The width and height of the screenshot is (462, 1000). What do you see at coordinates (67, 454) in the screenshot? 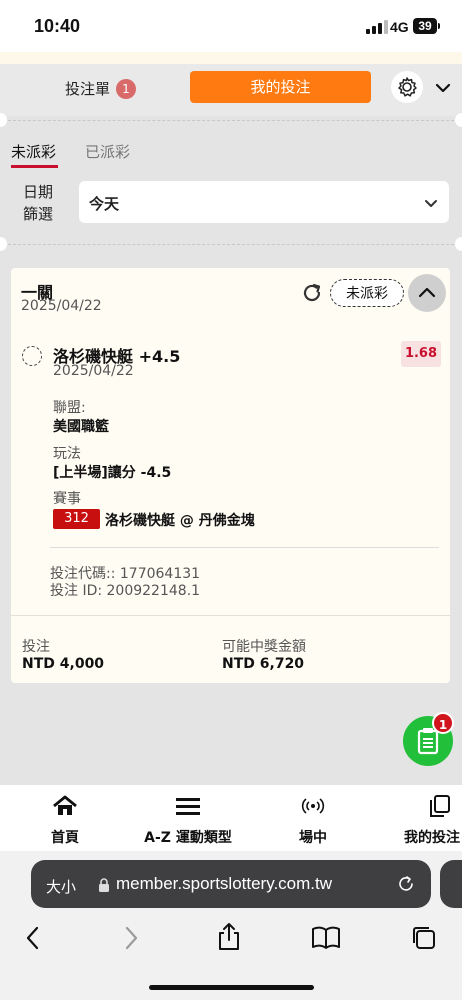
I see `market-label: 玩法` at bounding box center [67, 454].